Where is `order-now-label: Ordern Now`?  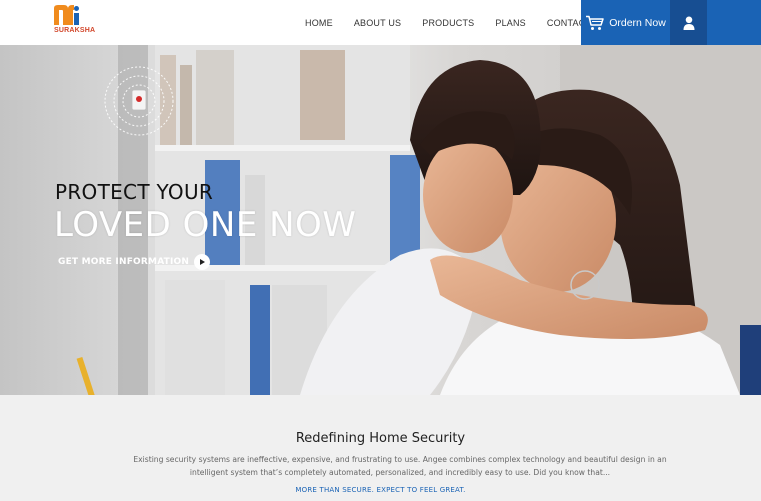 order-now-label: Ordern Now is located at coordinates (637, 22).